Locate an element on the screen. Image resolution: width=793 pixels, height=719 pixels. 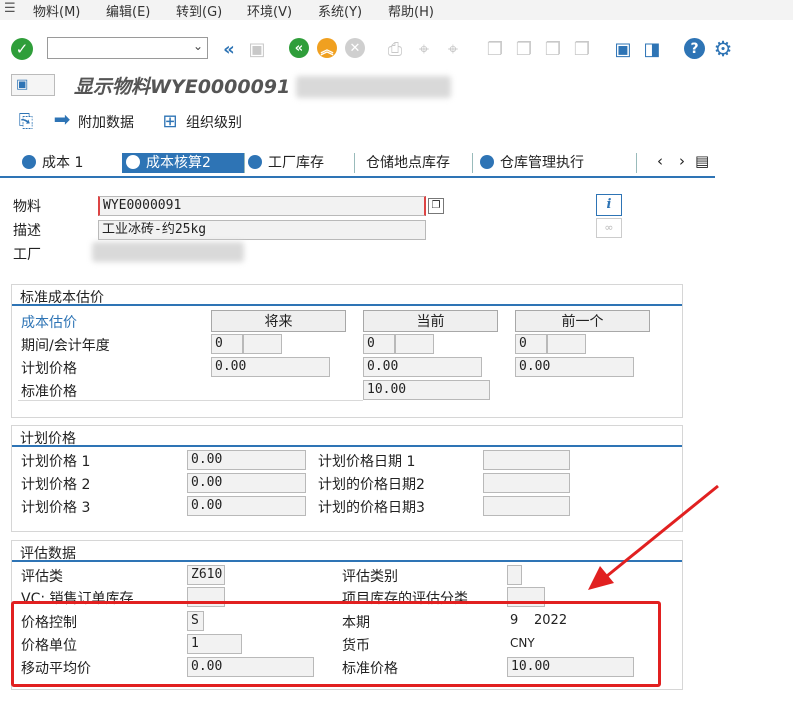
tab-cost-1: 成本 1 is located at coordinates (70, 163).